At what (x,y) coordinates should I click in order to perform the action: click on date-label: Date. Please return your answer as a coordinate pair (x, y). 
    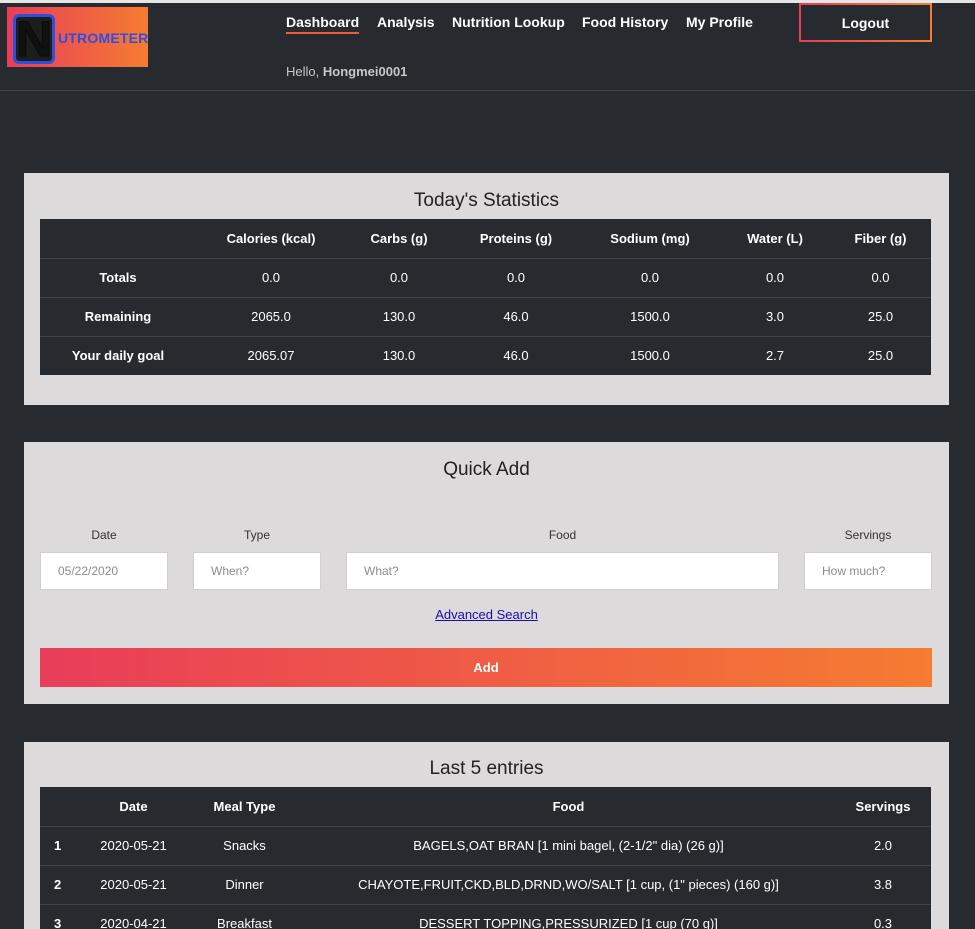
    Looking at the image, I should click on (104, 535).